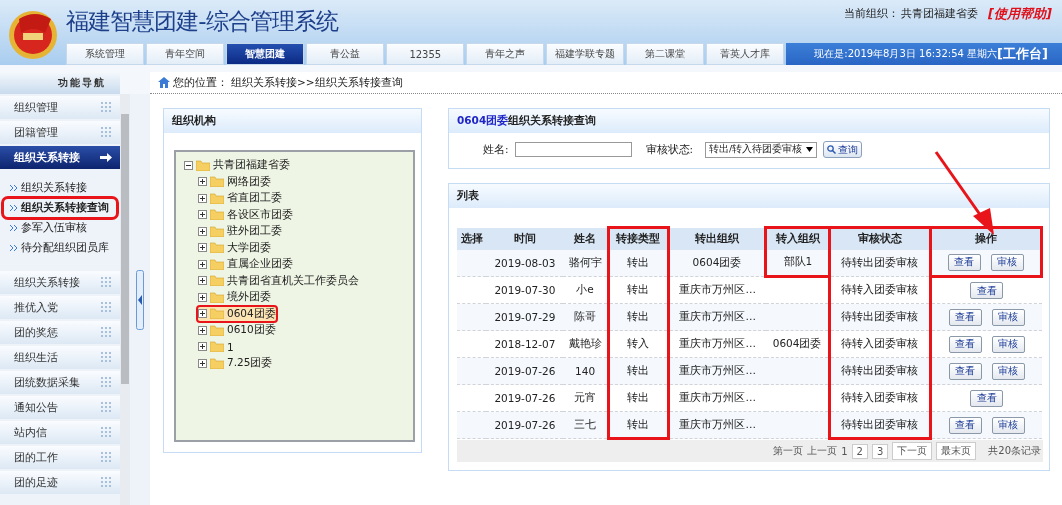 This screenshot has width=1062, height=505. What do you see at coordinates (810, 149) in the screenshot?
I see `caret-icon` at bounding box center [810, 149].